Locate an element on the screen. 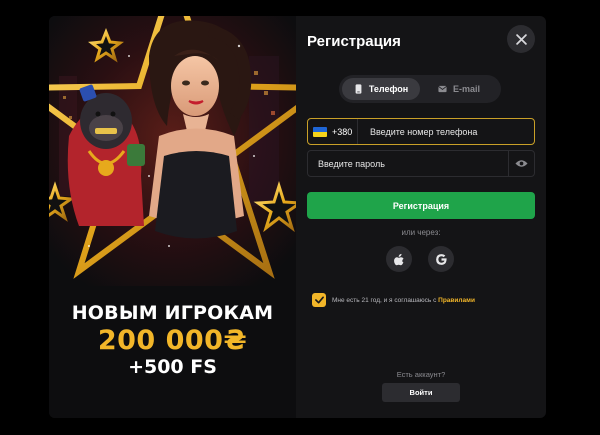  social-login-group is located at coordinates (420, 259).